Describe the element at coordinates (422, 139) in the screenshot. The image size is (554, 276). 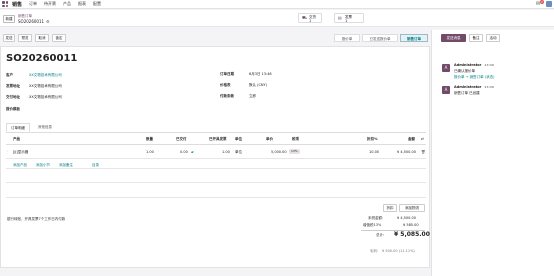
I see `column-settings-icon: ⇄` at that location.